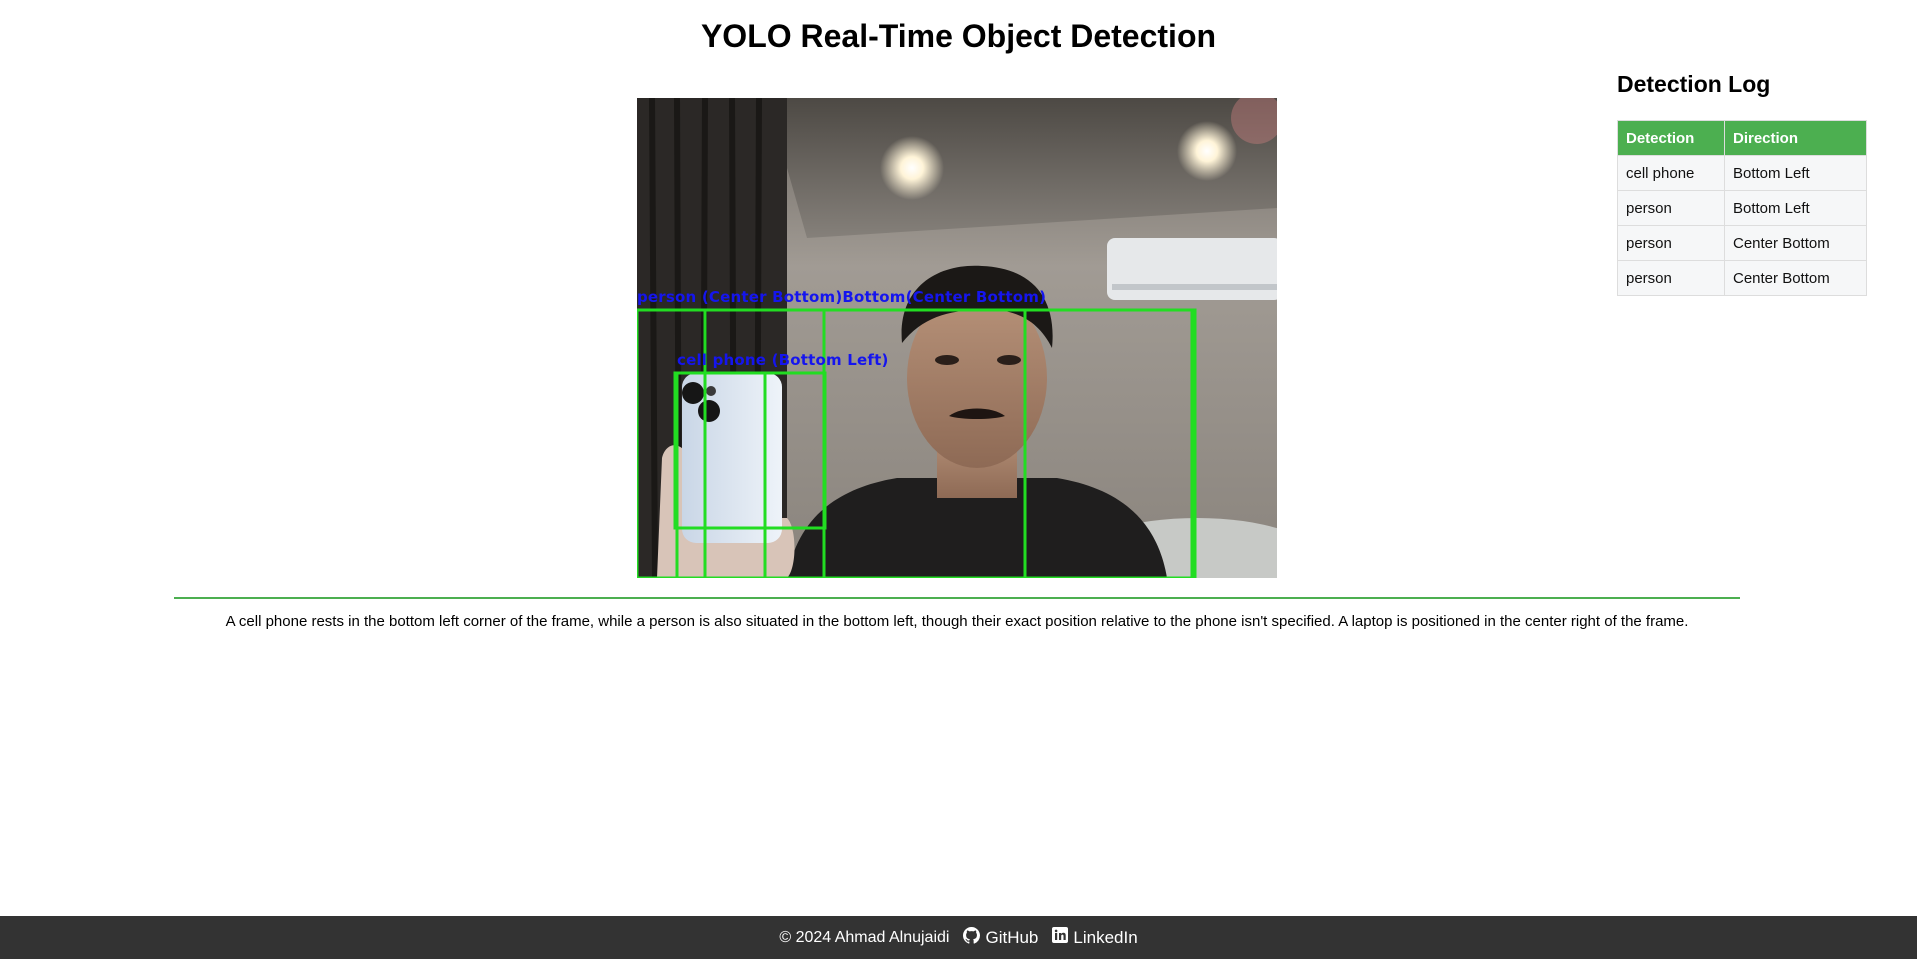 The width and height of the screenshot is (1917, 959). What do you see at coordinates (1671, 138) in the screenshot?
I see `column-header-detection: Detection` at bounding box center [1671, 138].